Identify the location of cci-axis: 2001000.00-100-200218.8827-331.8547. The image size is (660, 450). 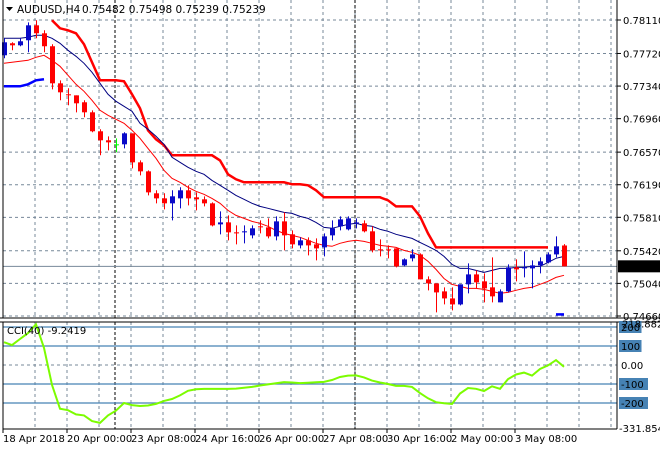
(639, 377).